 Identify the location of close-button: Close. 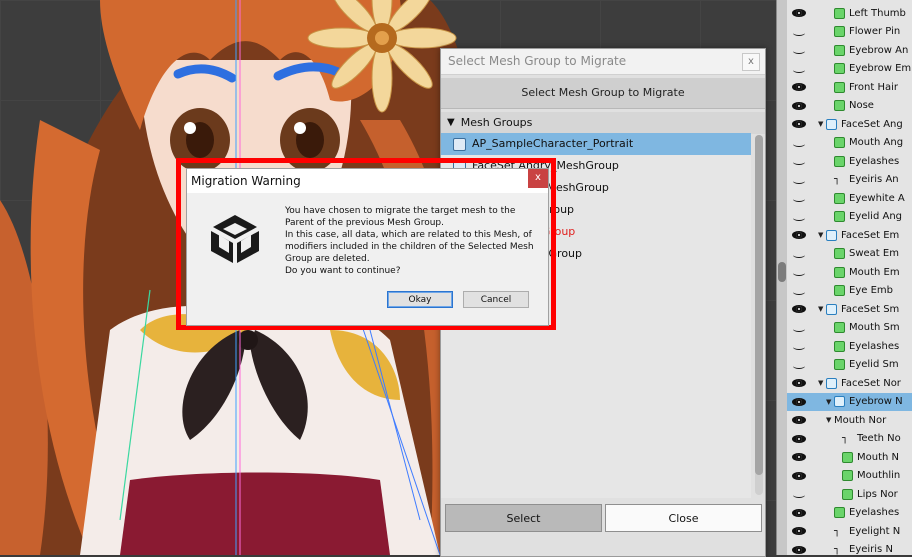
(683, 518).